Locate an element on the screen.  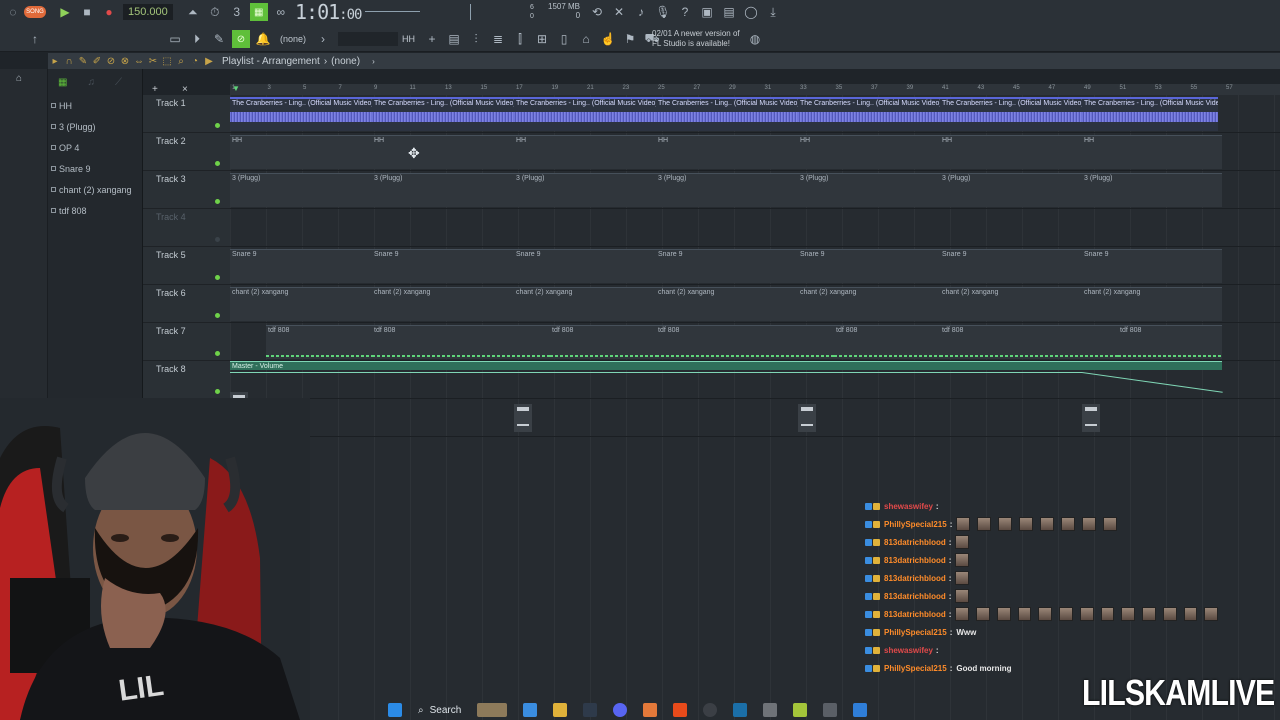
file-explorer-icon is located at coordinates (560, 710).